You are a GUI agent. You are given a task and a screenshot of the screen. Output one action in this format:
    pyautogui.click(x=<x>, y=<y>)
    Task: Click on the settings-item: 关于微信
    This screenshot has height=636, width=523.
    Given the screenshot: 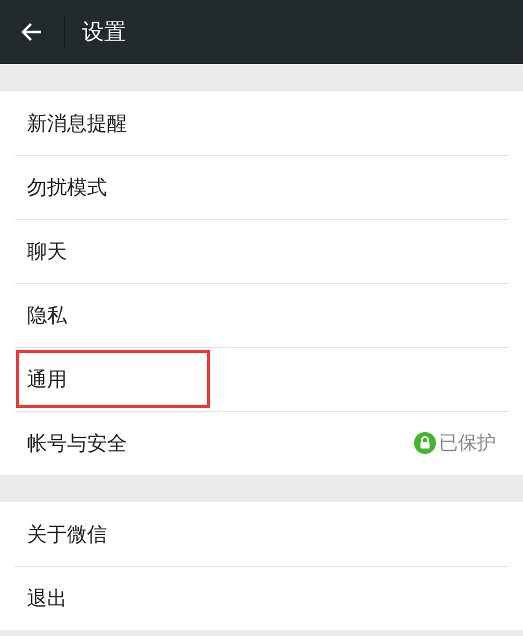 What is the action you would take?
    pyautogui.click(x=261, y=534)
    